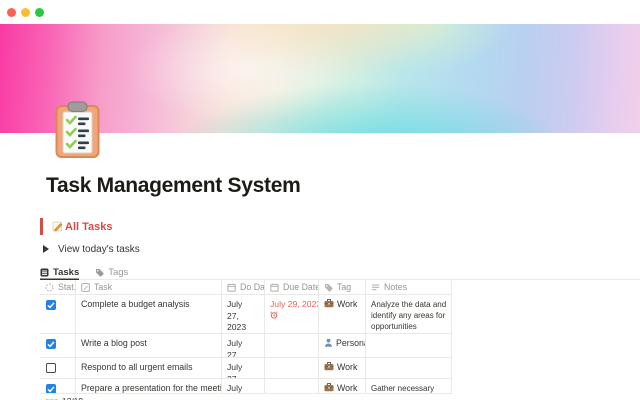  Describe the element at coordinates (409, 386) in the screenshot. I see `notes-cell: Gather necessary` at that location.